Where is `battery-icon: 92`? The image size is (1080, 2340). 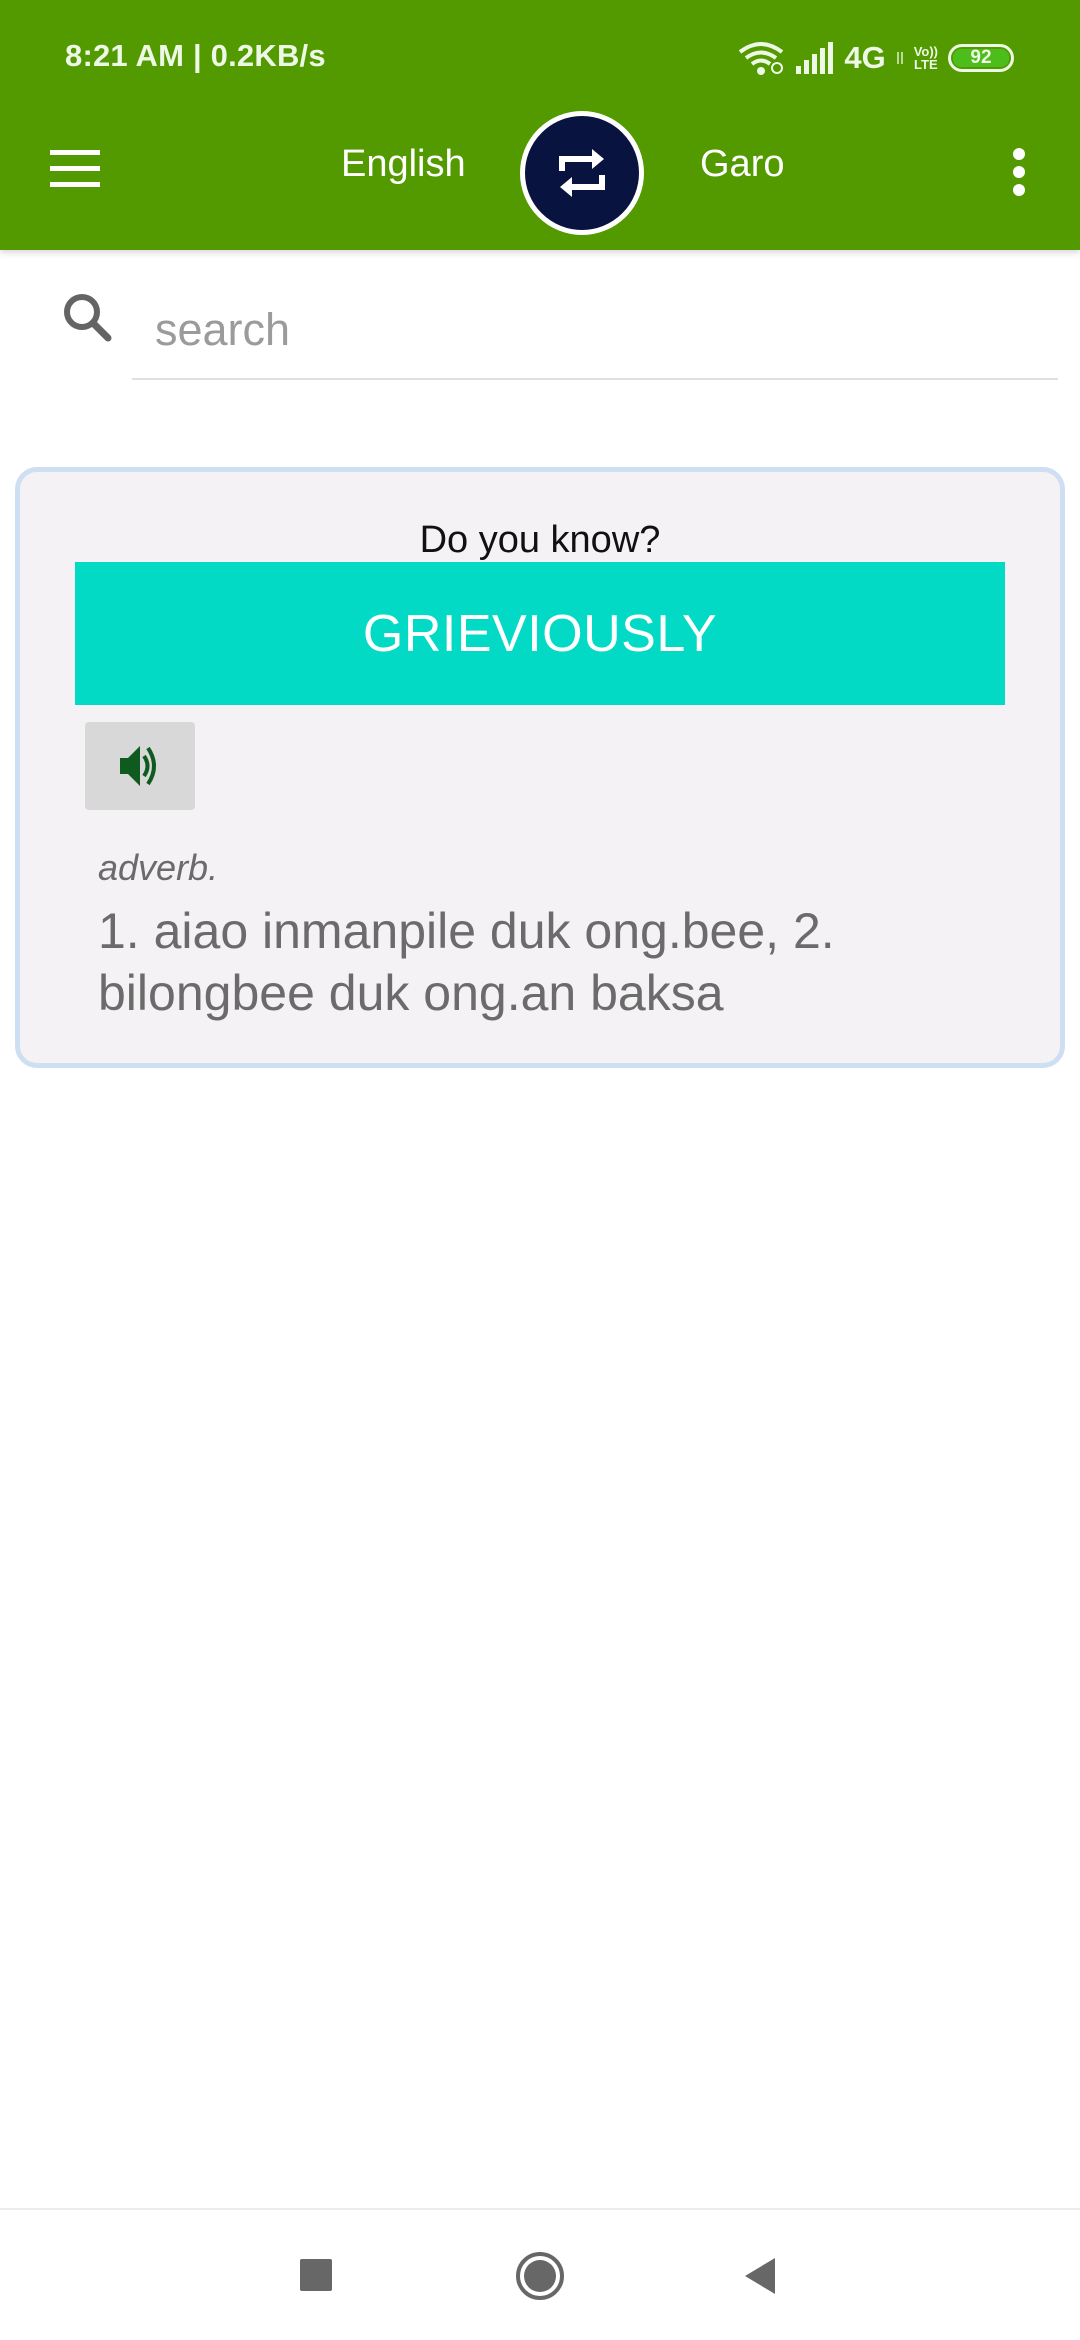
battery-icon: 92 is located at coordinates (981, 58).